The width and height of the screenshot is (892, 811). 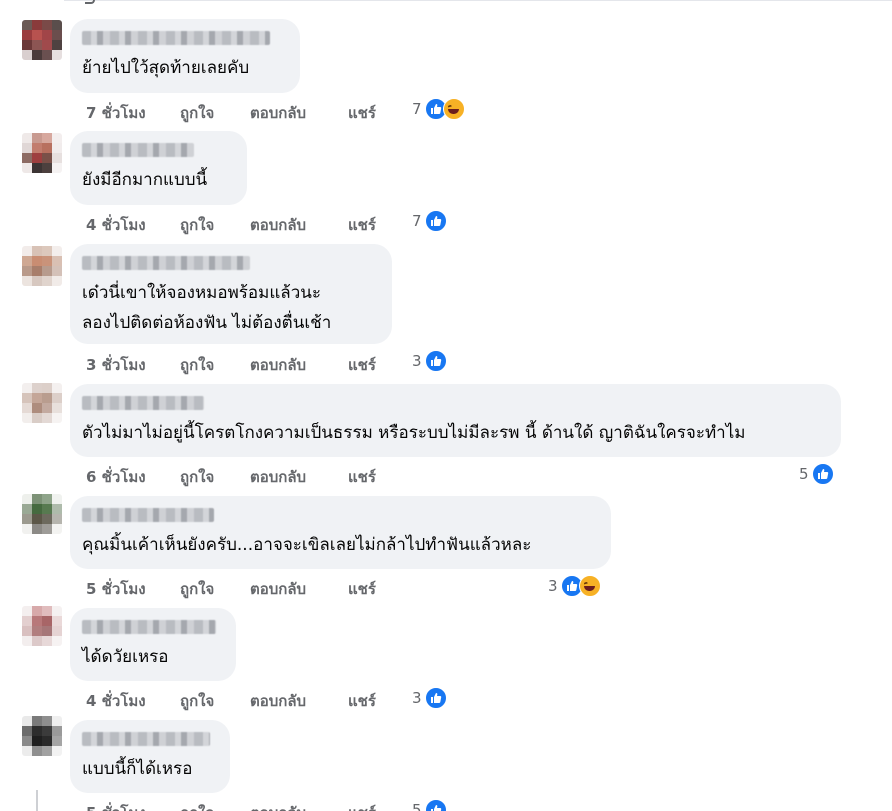 What do you see at coordinates (166, 68) in the screenshot?
I see `comment-text: ย้ายไปใว้สุดท้ายเลยคับ` at bounding box center [166, 68].